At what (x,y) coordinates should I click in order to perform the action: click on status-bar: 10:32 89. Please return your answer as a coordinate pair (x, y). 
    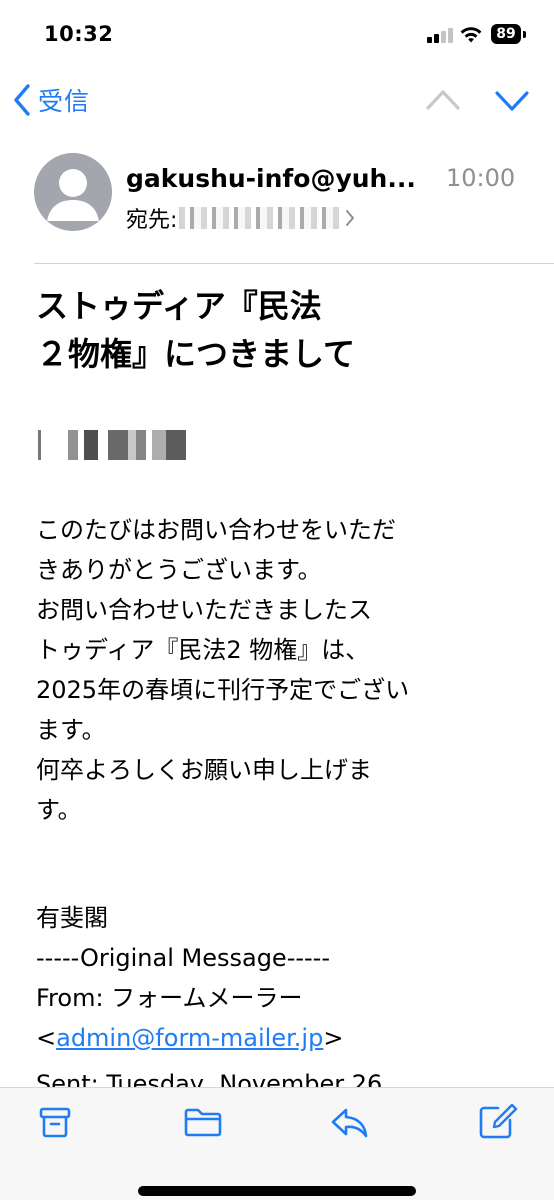
    Looking at the image, I should click on (277, 35).